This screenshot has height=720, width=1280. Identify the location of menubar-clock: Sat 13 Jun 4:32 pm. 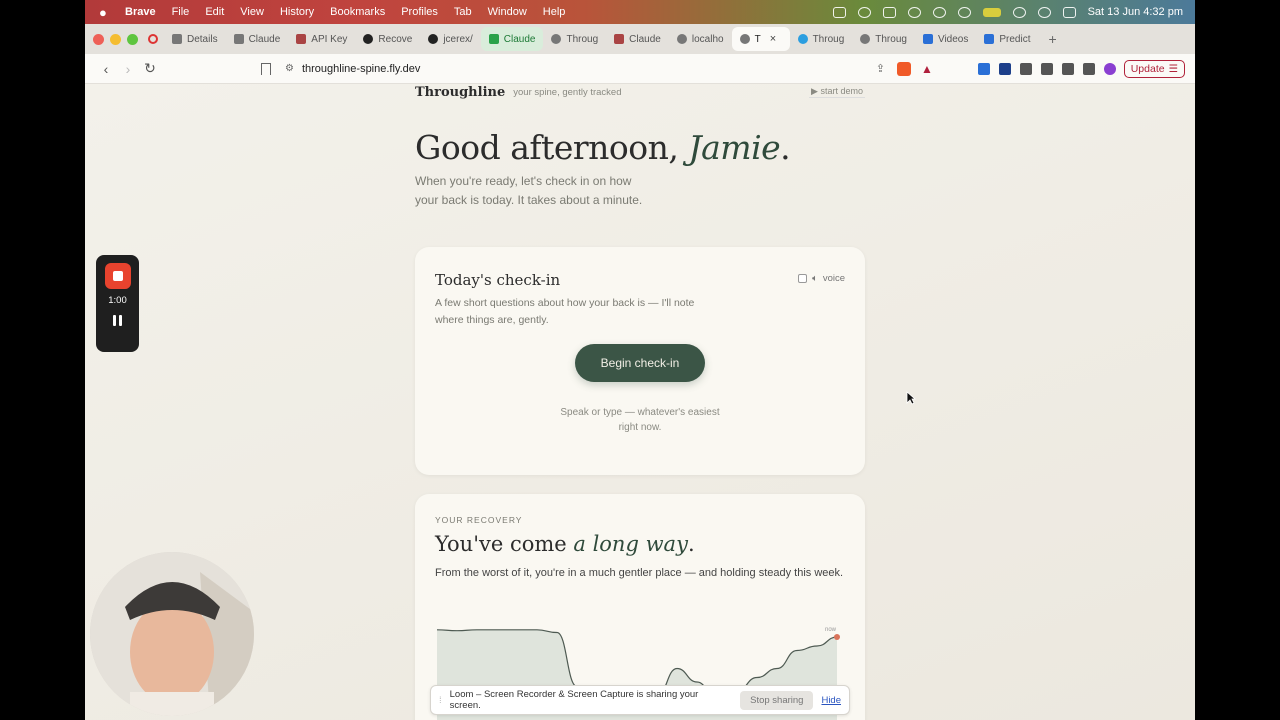
(1135, 12).